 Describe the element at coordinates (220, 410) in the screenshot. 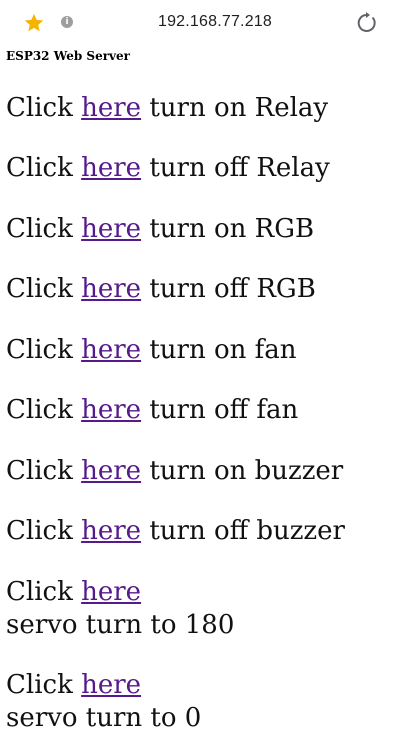

I see `action-label: turn off fan` at that location.